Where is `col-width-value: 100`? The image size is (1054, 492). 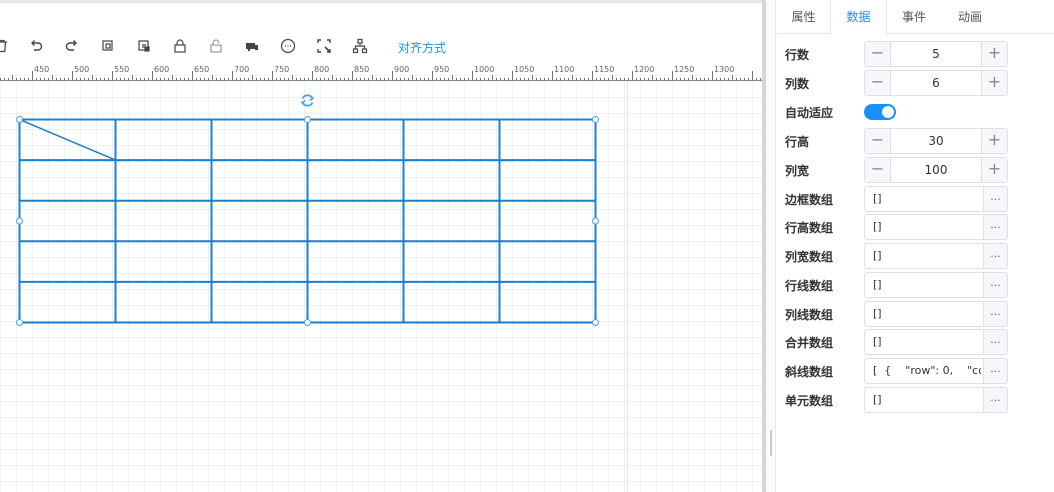
col-width-value: 100 is located at coordinates (936, 170).